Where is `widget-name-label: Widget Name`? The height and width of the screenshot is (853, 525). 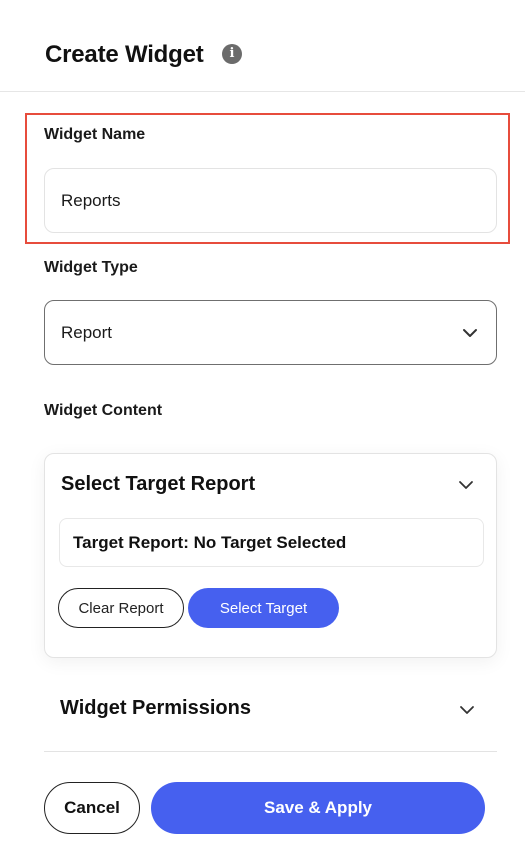 widget-name-label: Widget Name is located at coordinates (95, 134).